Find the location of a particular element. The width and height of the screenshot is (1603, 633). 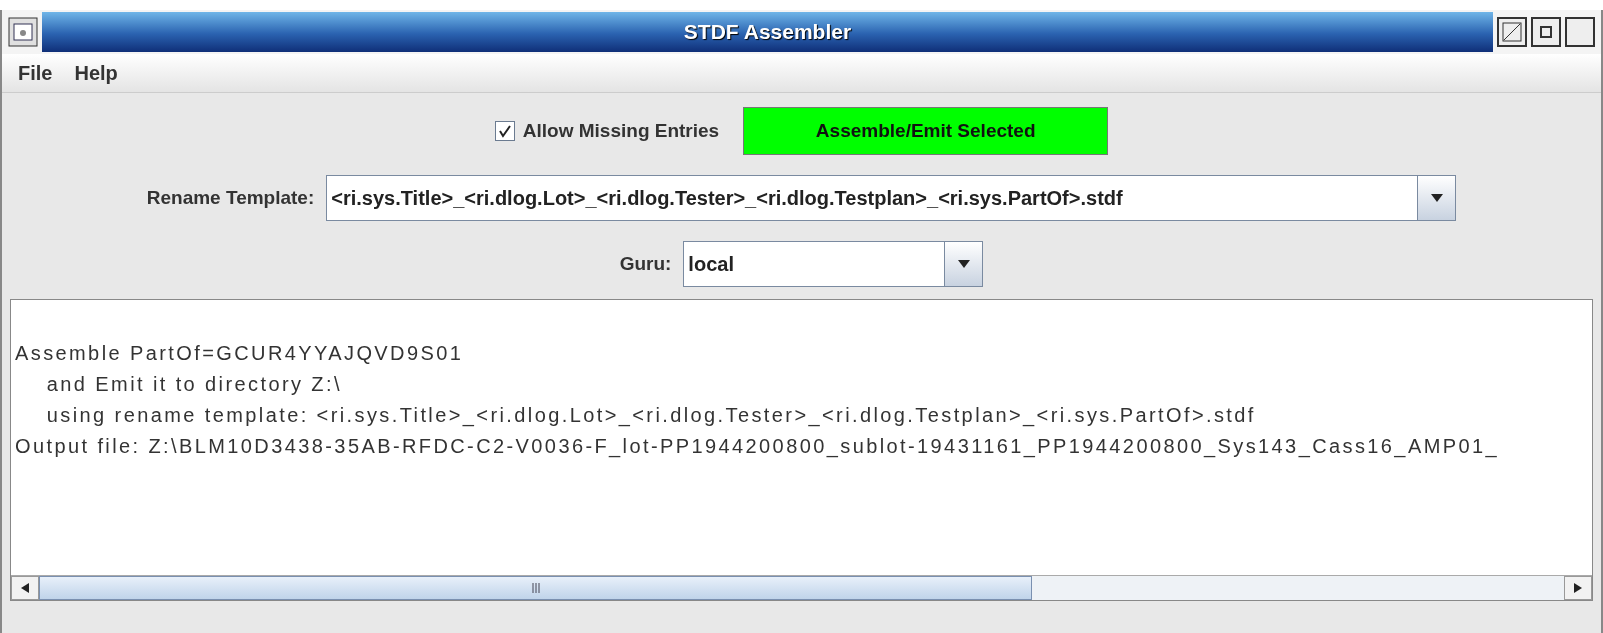

minimize-icon is located at coordinates (1546, 32).